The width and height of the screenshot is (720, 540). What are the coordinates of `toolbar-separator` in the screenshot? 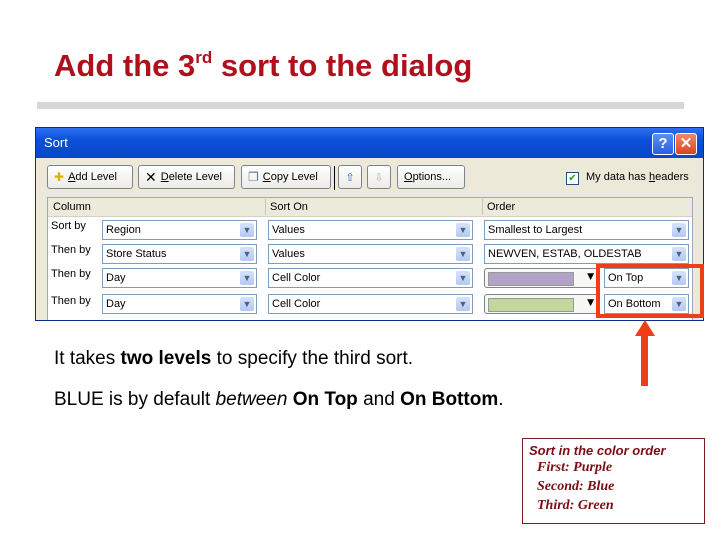 It's located at (334, 178).